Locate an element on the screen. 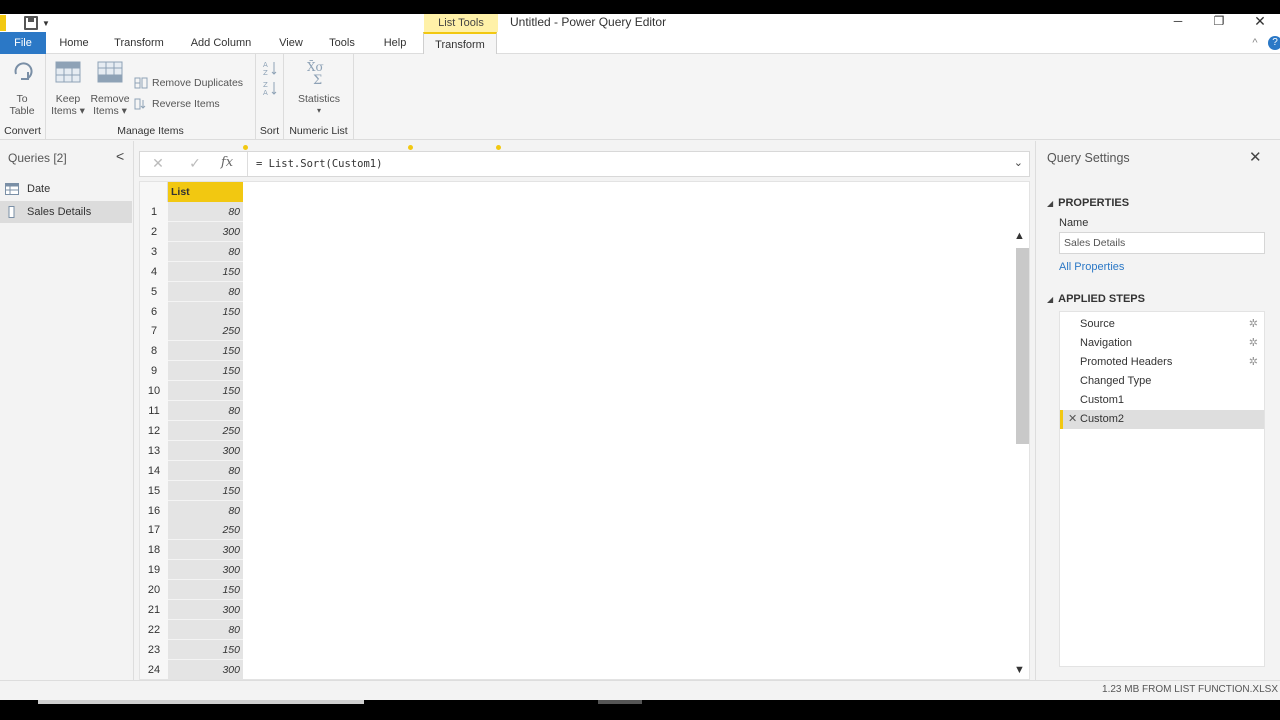 This screenshot has width=1280, height=720. query-name-input: Sales Details is located at coordinates (1162, 243).